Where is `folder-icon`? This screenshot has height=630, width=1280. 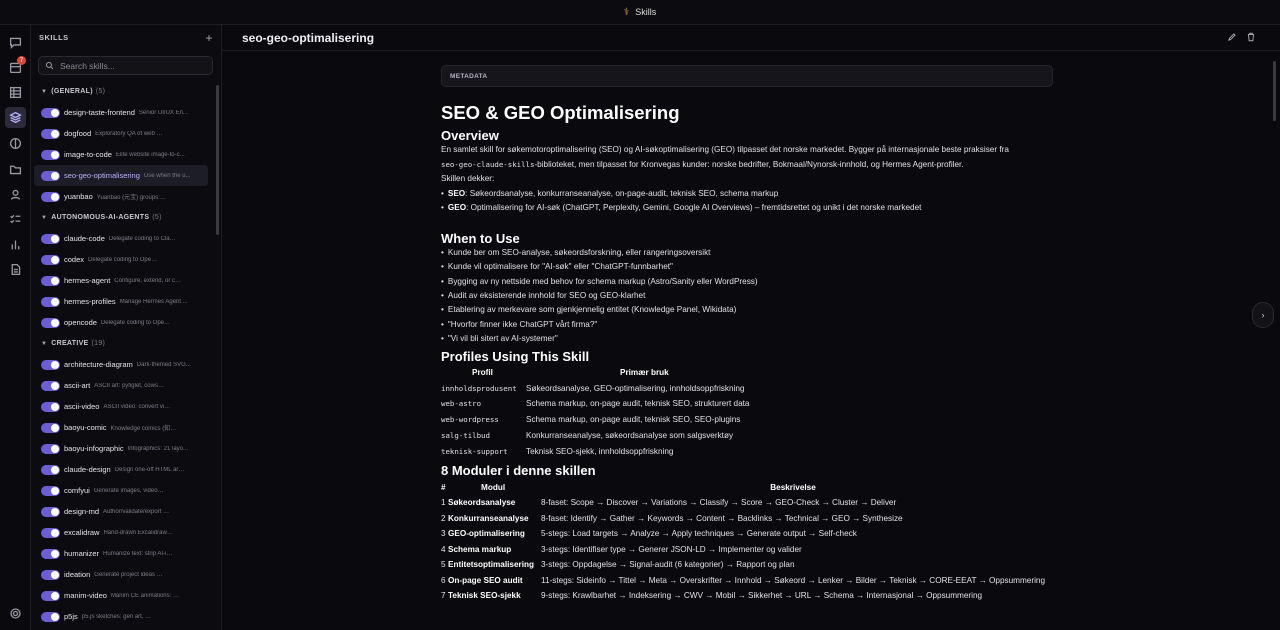
folder-icon is located at coordinates (15, 169).